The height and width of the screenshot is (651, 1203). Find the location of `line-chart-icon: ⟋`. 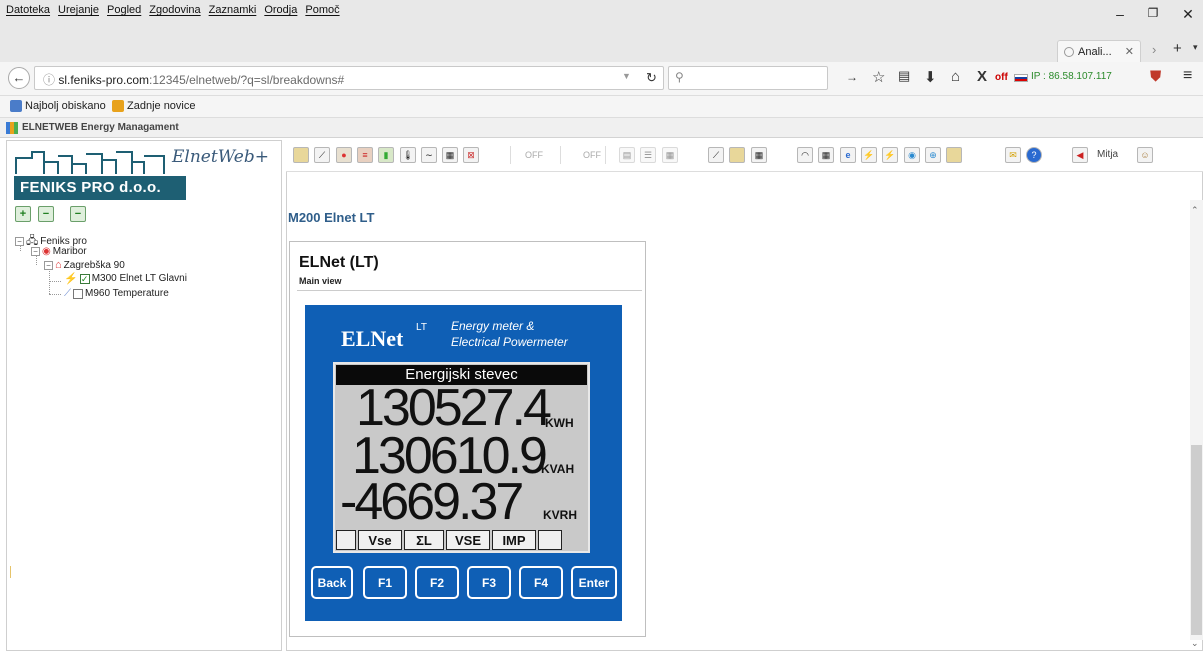

line-chart-icon: ⟋ is located at coordinates (322, 155).